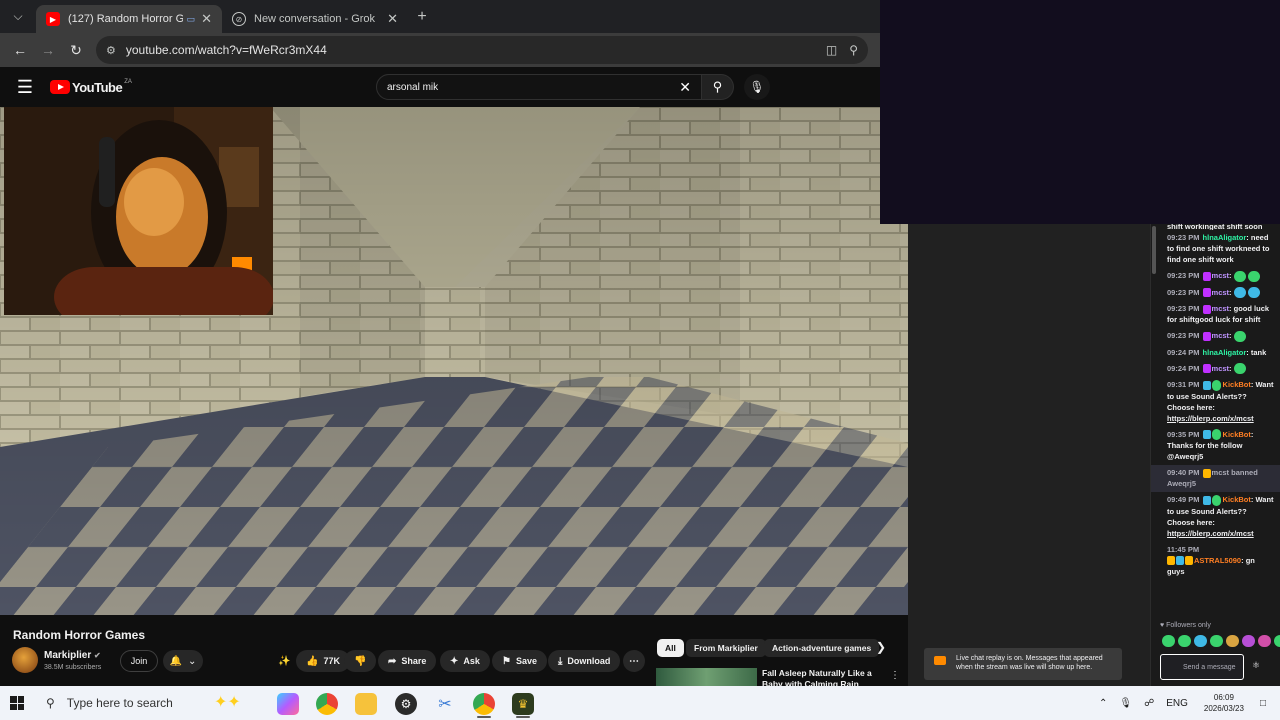  Describe the element at coordinates (853, 50) in the screenshot. I see `zoom-icon: ⚲` at that location.